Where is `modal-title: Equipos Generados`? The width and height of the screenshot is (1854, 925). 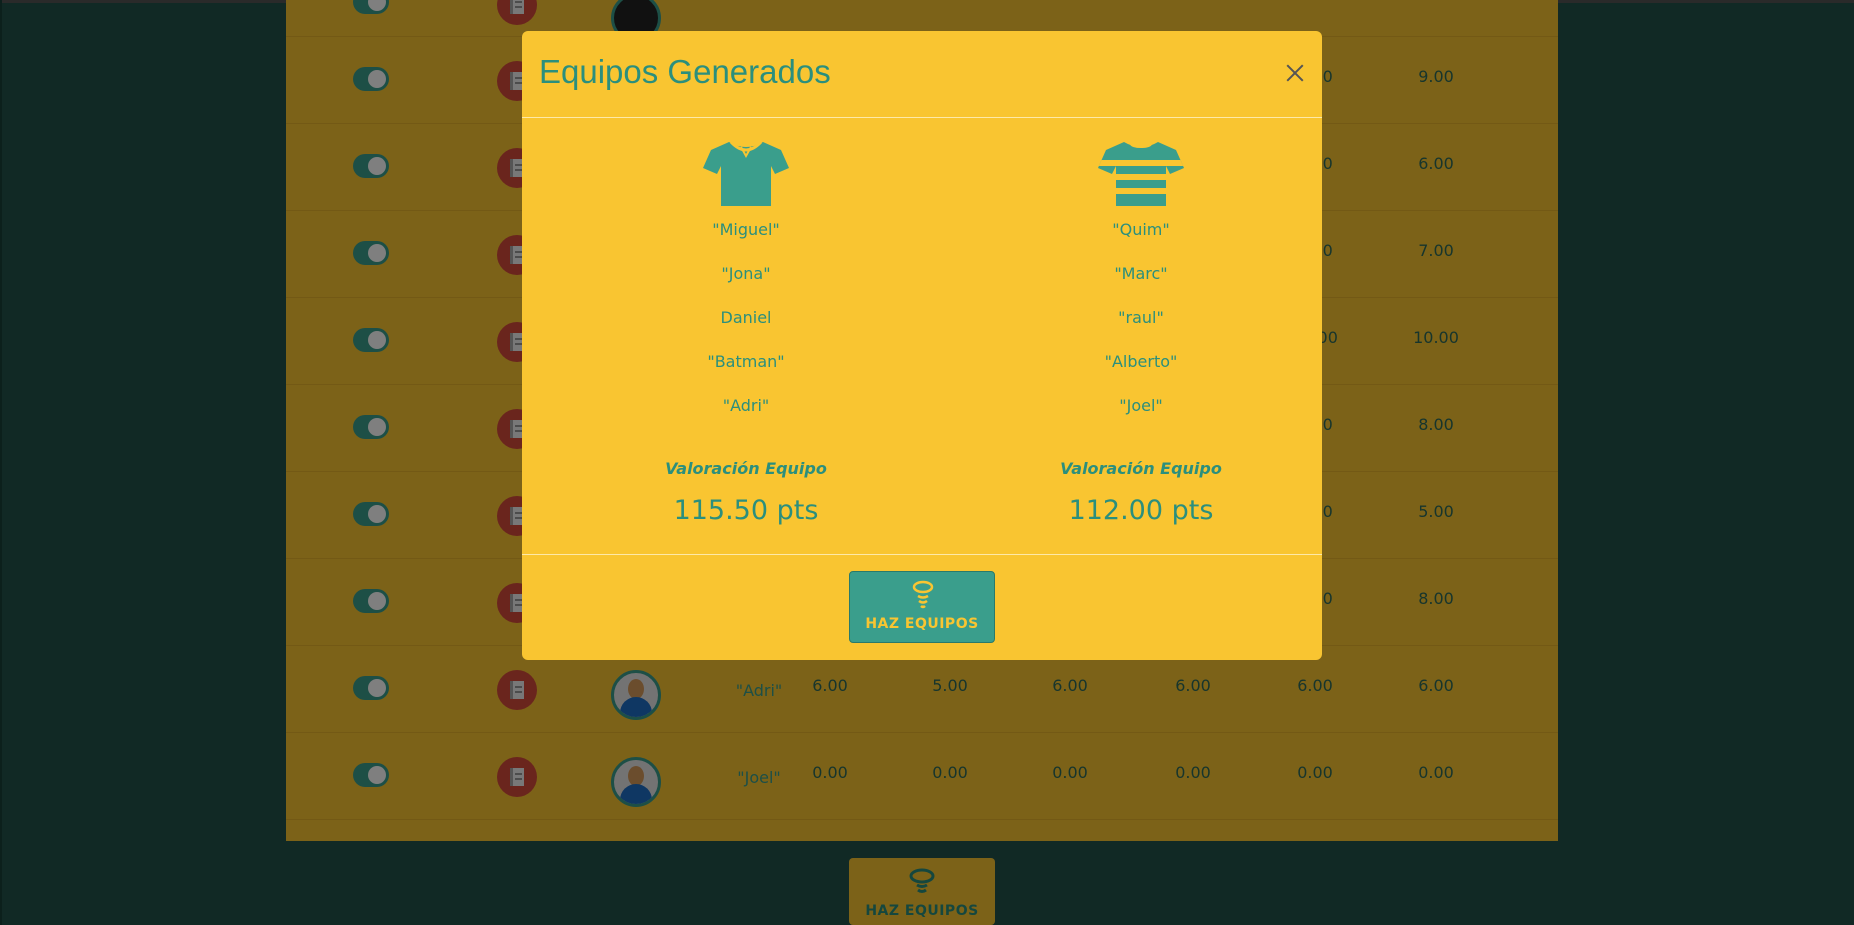 modal-title: Equipos Generados is located at coordinates (685, 71).